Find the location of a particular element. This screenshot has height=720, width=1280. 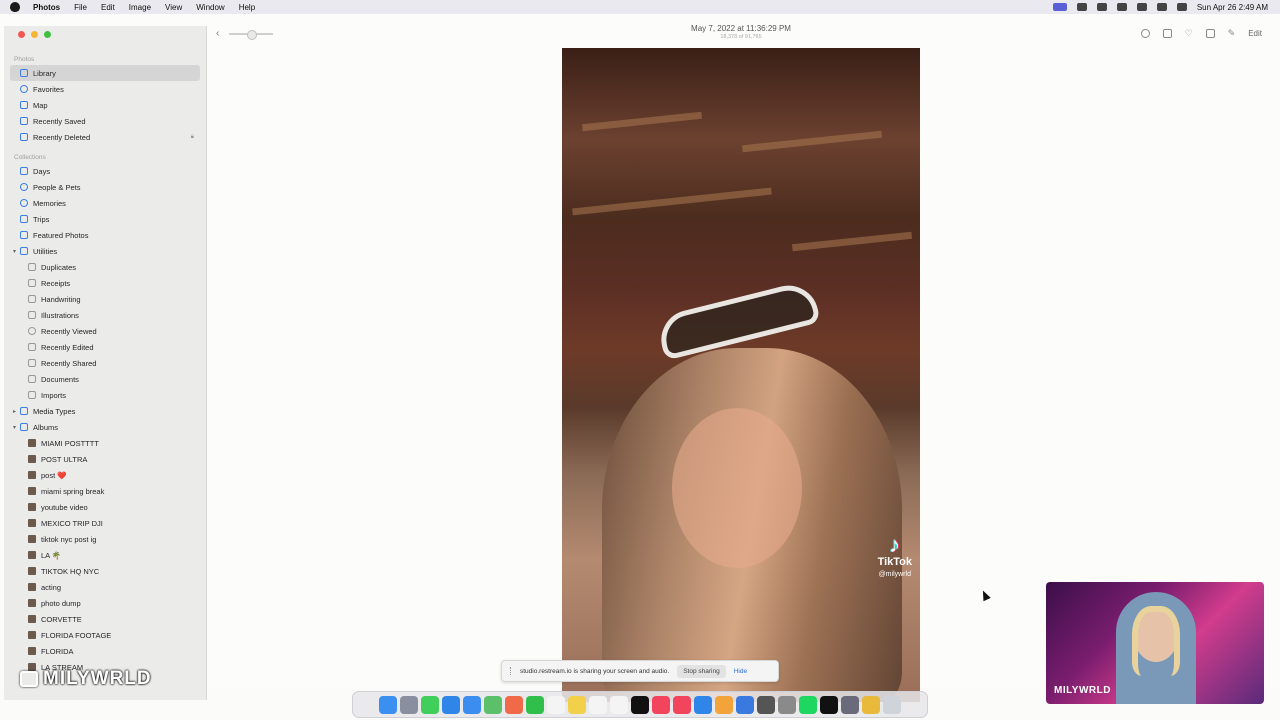

sidebar-item-recently-saved: Recently Saved is located at coordinates (105, 121).